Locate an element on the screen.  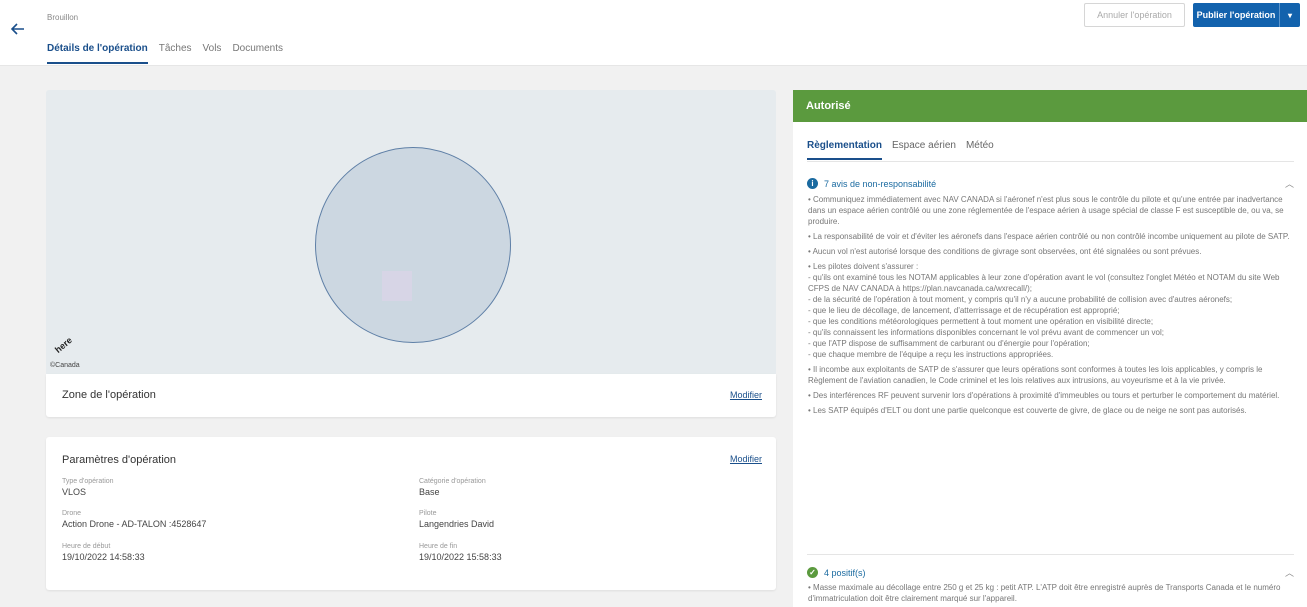
cancel-operation-button: Annuler l'opération is located at coordinates (1134, 15).